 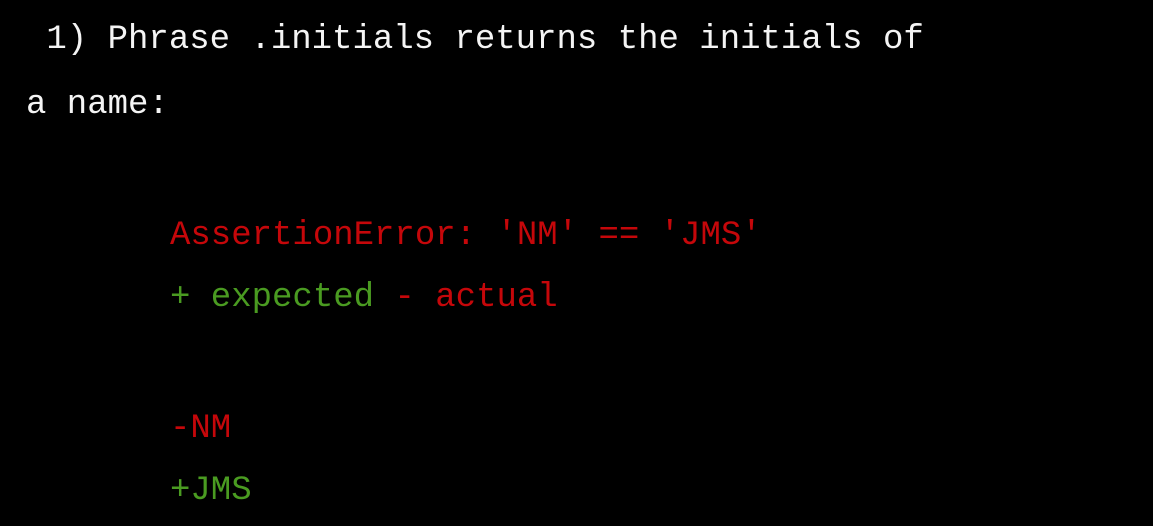 I want to click on diff-legend: + expected - actual, so click(x=364, y=298).